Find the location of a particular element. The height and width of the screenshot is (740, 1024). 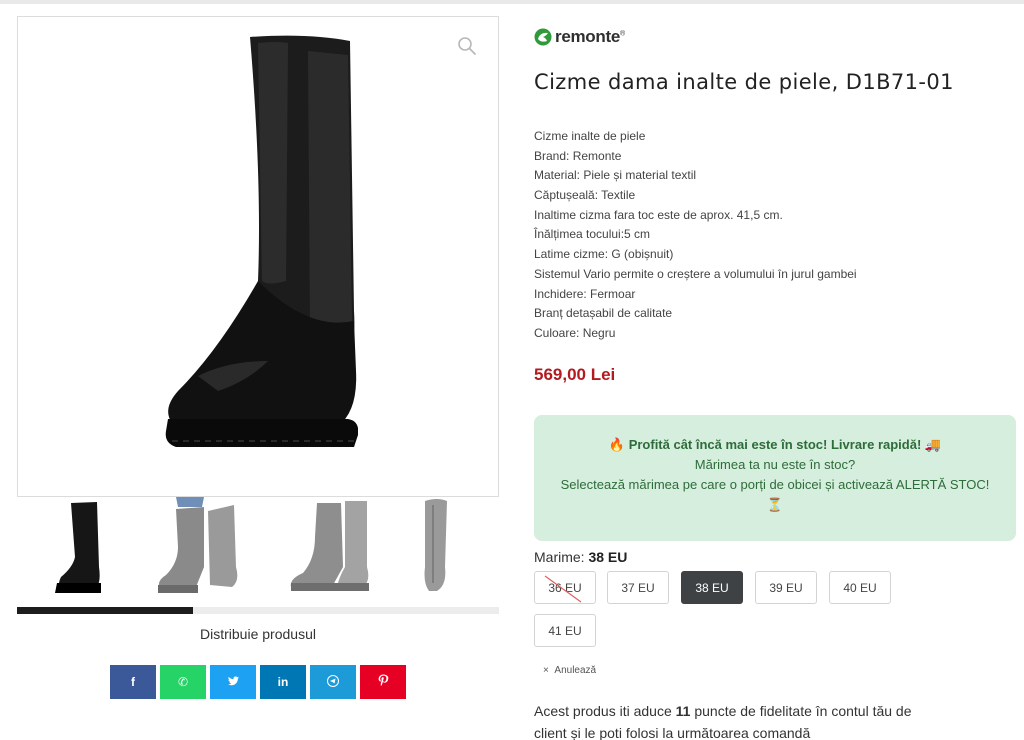

product-price: 569,00 Lei is located at coordinates (575, 374).